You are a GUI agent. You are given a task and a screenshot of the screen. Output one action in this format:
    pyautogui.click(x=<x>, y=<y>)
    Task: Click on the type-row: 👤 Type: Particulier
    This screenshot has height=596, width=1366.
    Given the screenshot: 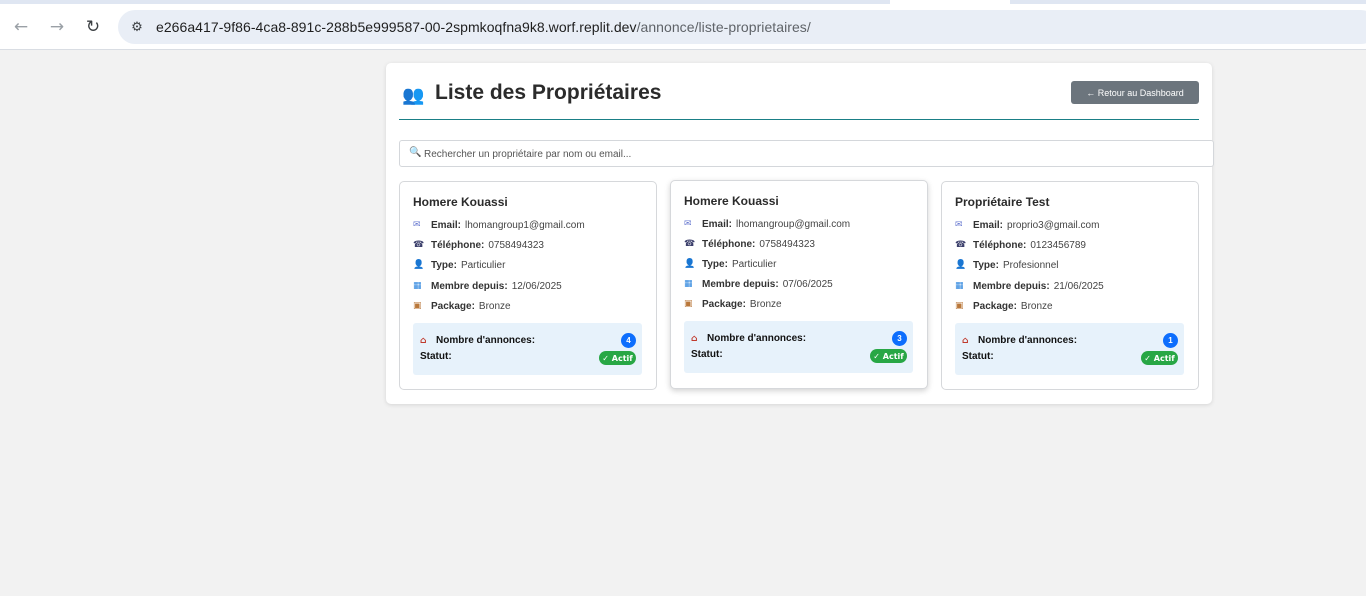 What is the action you would take?
    pyautogui.click(x=730, y=264)
    